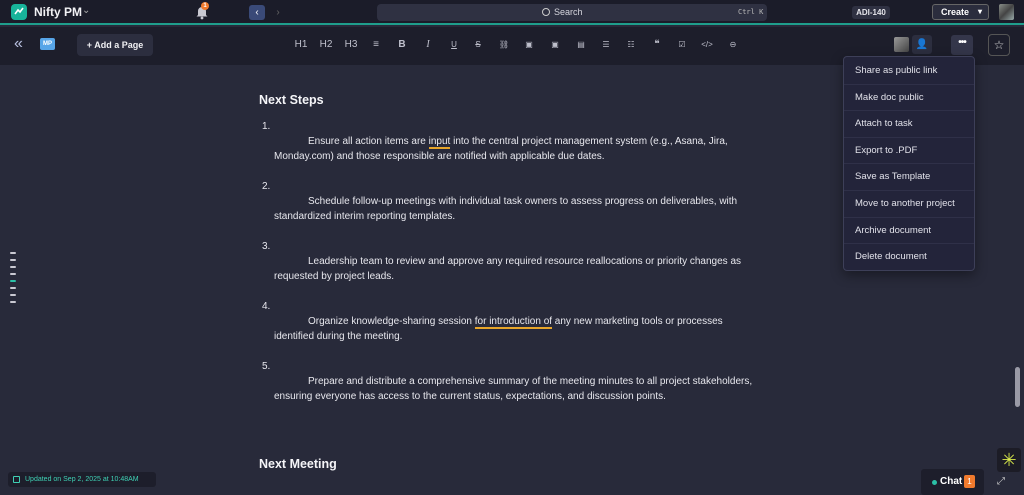  I want to click on link-icon: ⛓, so click(504, 45).